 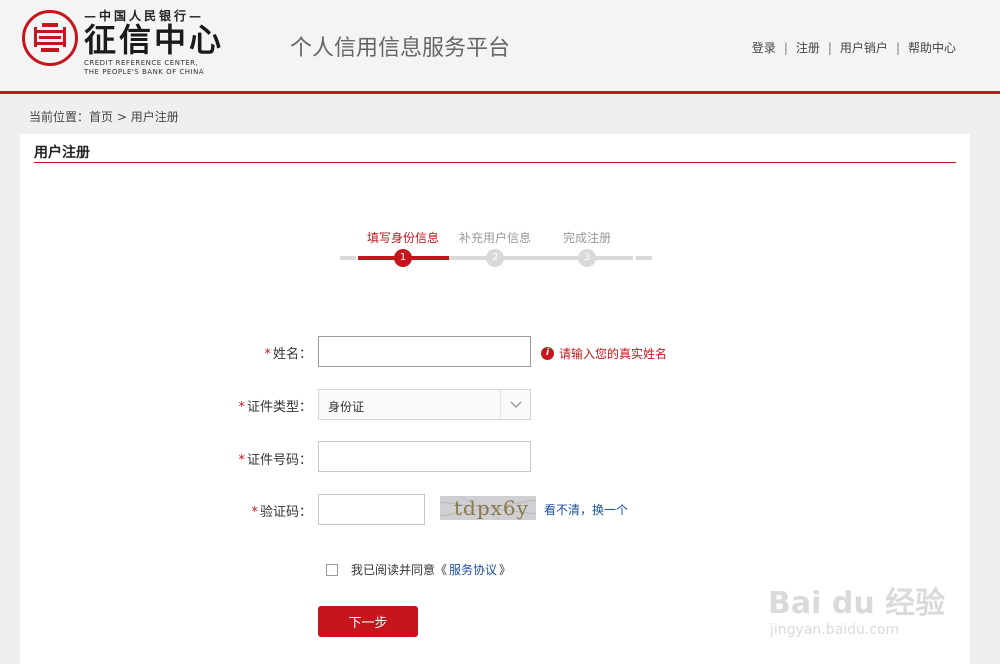 I want to click on breadcrumb-home-link: 首页, so click(x=101, y=117).